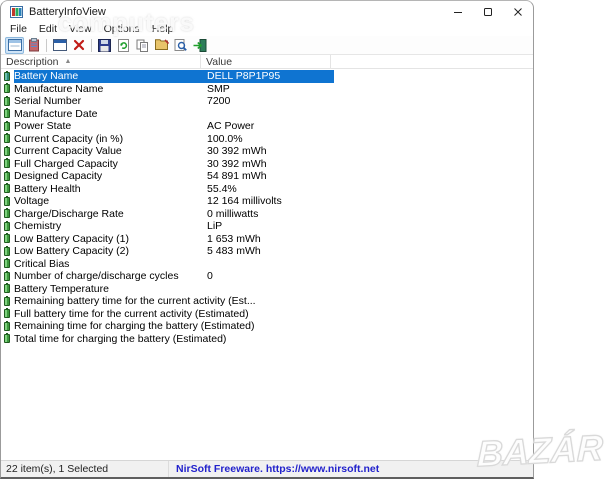 The height and width of the screenshot is (480, 605). What do you see at coordinates (59, 45) in the screenshot?
I see `properties-window-icon` at bounding box center [59, 45].